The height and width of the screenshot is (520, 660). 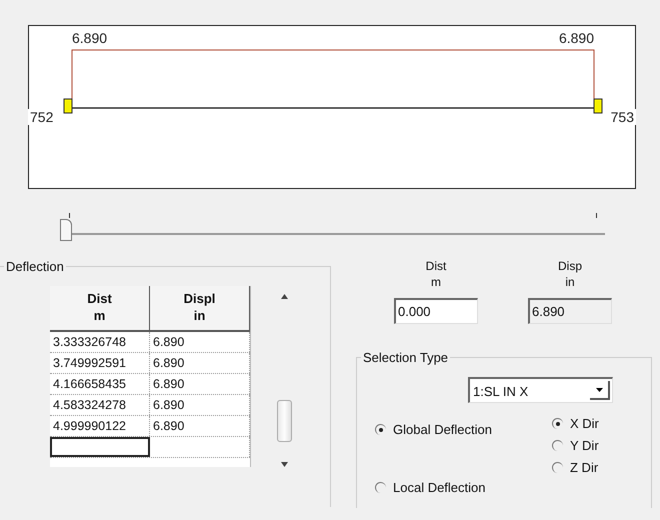 I want to click on down-arrow-icon, so click(x=284, y=464).